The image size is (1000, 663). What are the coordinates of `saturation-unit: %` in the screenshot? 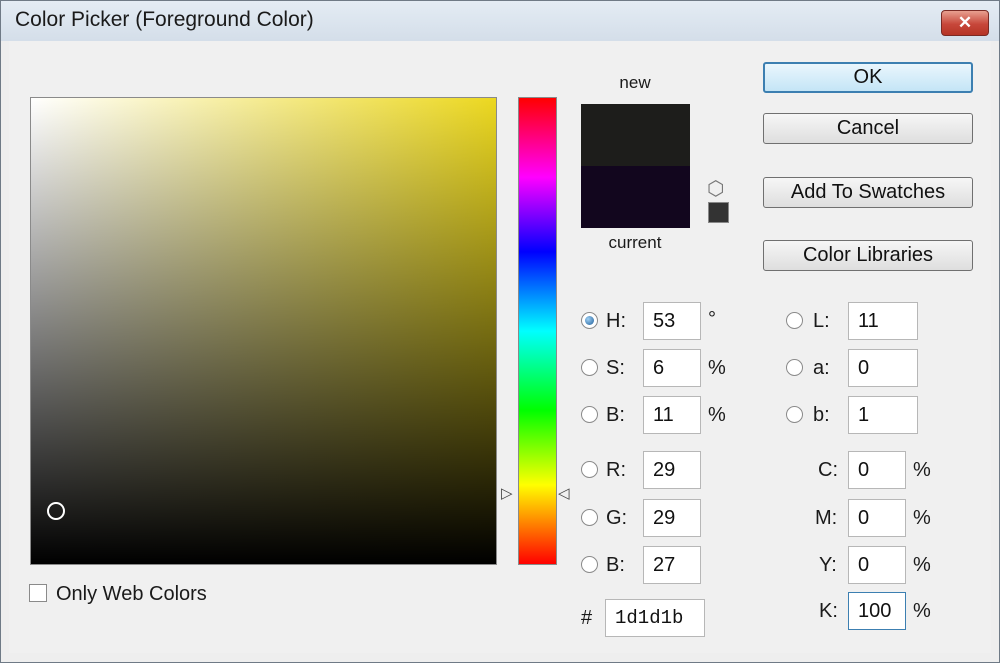 It's located at (717, 368).